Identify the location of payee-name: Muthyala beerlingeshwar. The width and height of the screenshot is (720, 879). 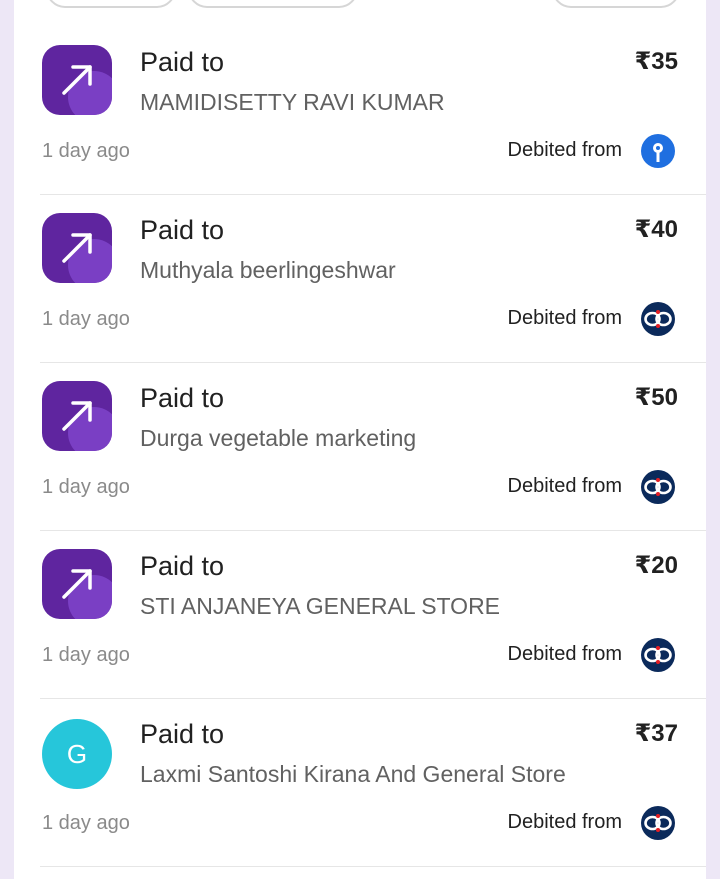
(268, 270).